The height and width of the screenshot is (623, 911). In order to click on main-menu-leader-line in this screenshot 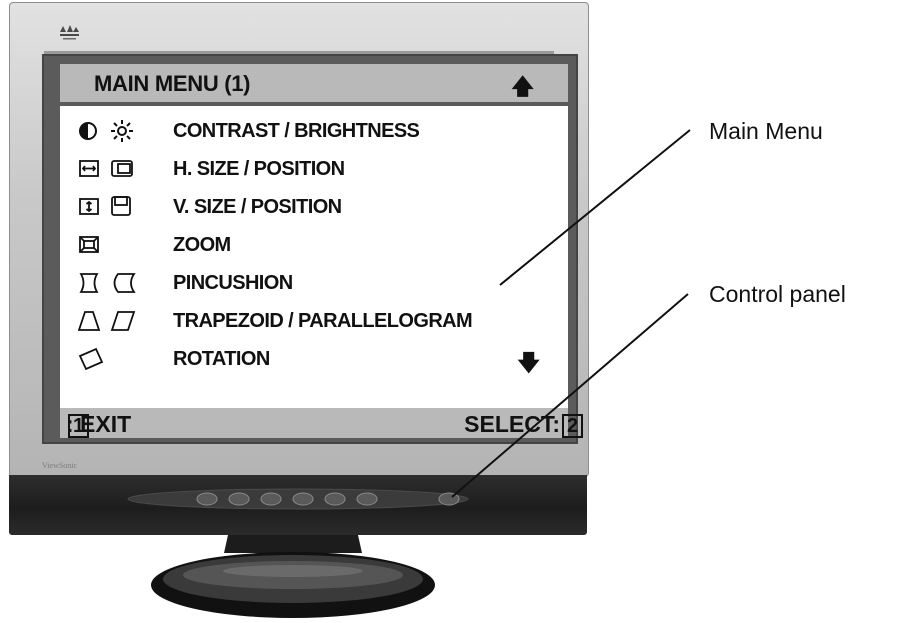, I will do `click(595, 207)`.